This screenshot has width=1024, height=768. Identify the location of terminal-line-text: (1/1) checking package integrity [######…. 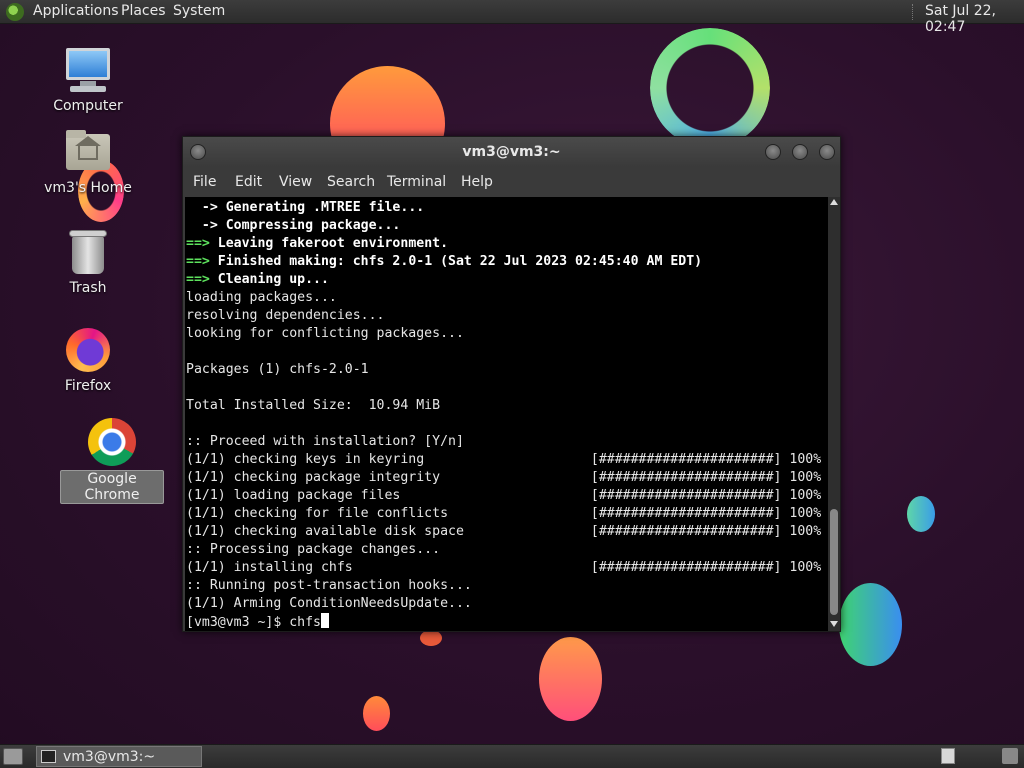
(504, 477).